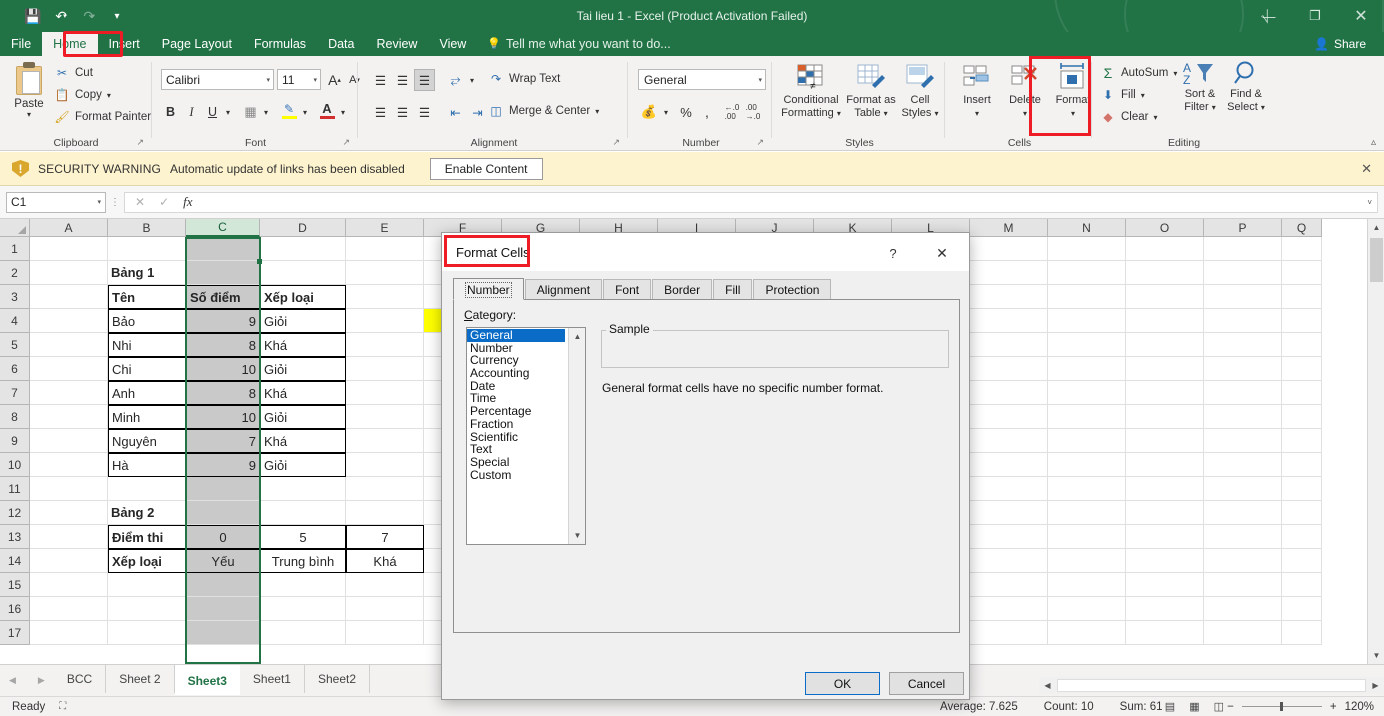  What do you see at coordinates (385, 297) in the screenshot?
I see `cell-E3` at bounding box center [385, 297].